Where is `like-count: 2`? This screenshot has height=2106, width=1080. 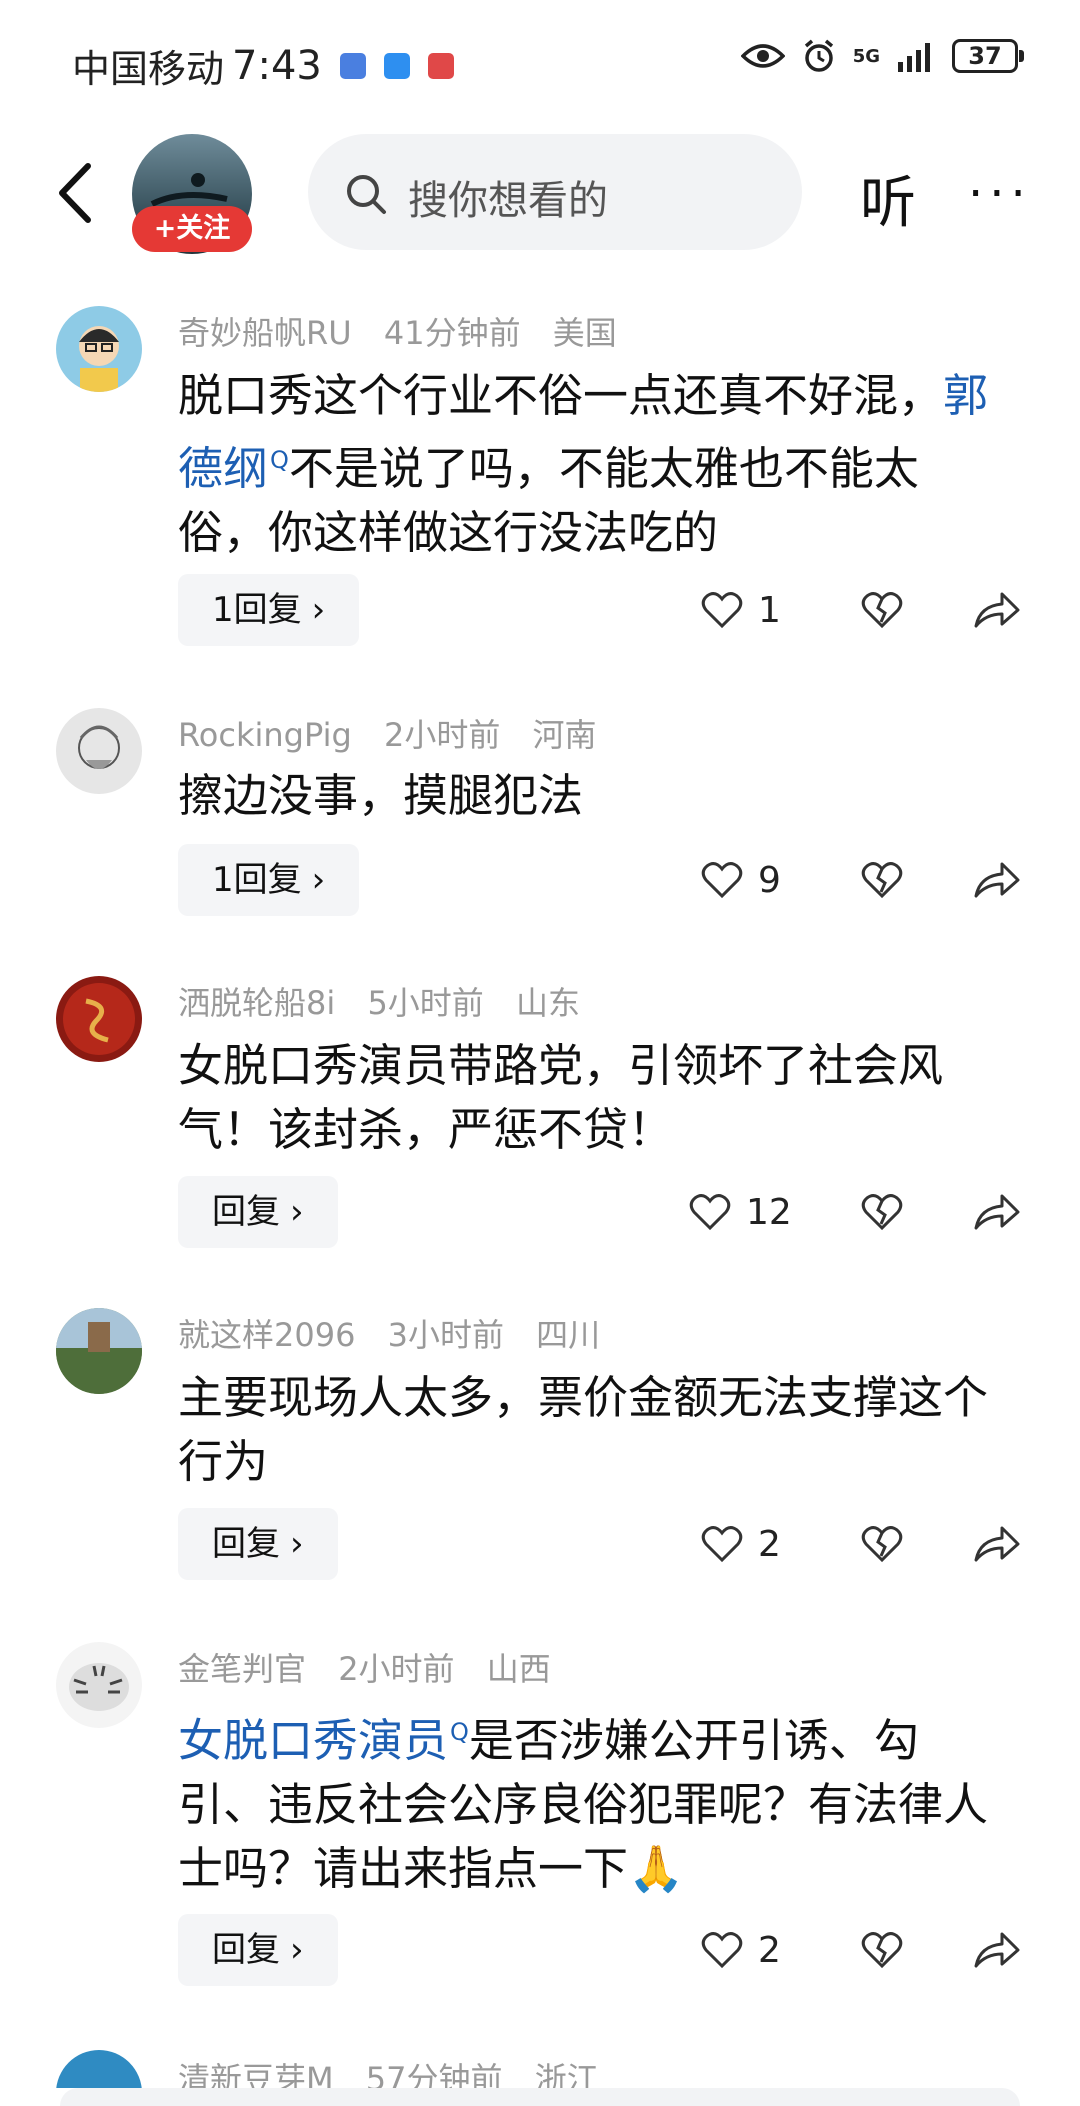
like-count: 2 is located at coordinates (769, 1544).